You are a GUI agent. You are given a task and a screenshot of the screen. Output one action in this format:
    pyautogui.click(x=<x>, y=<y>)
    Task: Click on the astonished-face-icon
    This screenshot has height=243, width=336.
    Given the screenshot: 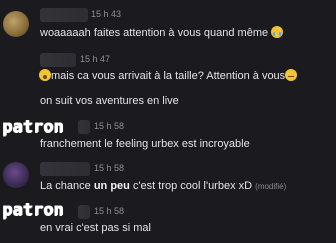 What is the action you would take?
    pyautogui.click(x=45, y=75)
    